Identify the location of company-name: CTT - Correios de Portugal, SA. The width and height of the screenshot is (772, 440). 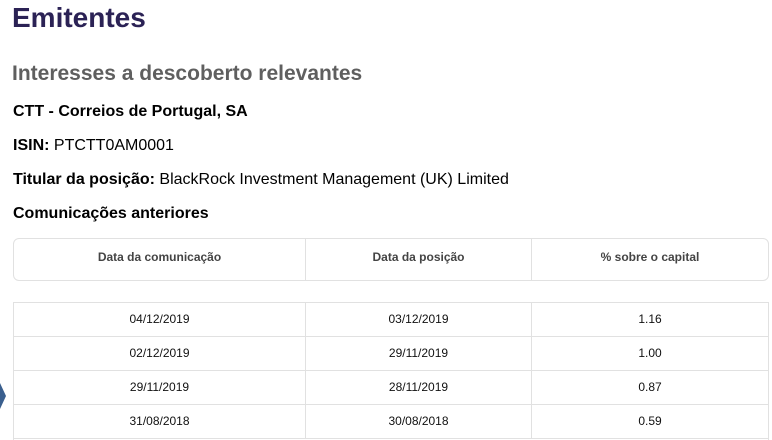
(130, 111).